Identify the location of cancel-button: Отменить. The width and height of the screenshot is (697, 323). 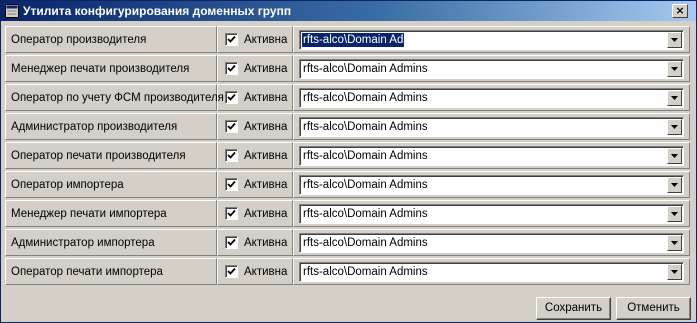
(653, 308).